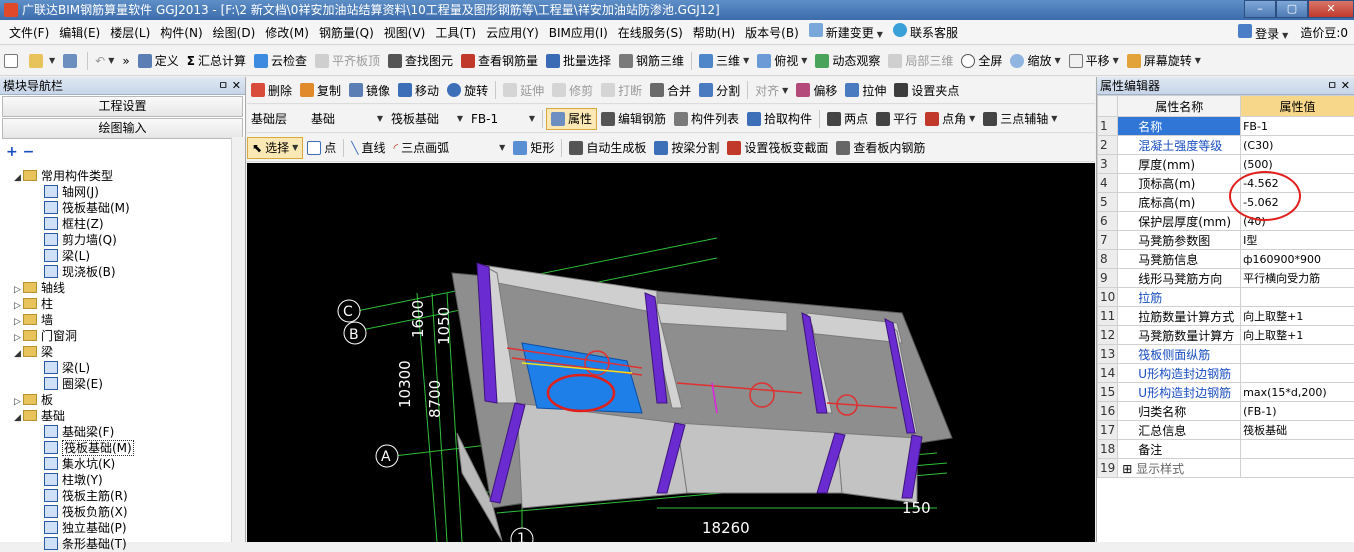 The image size is (1354, 552). Describe the element at coordinates (1297, 278) in the screenshot. I see `property-value: 平行横向受力筋` at that location.